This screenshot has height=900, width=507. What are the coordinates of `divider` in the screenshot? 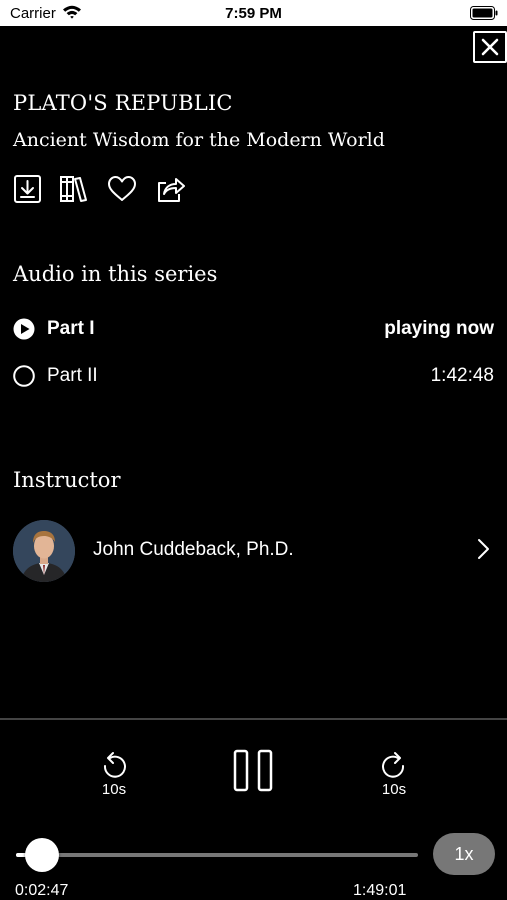 It's located at (253, 719).